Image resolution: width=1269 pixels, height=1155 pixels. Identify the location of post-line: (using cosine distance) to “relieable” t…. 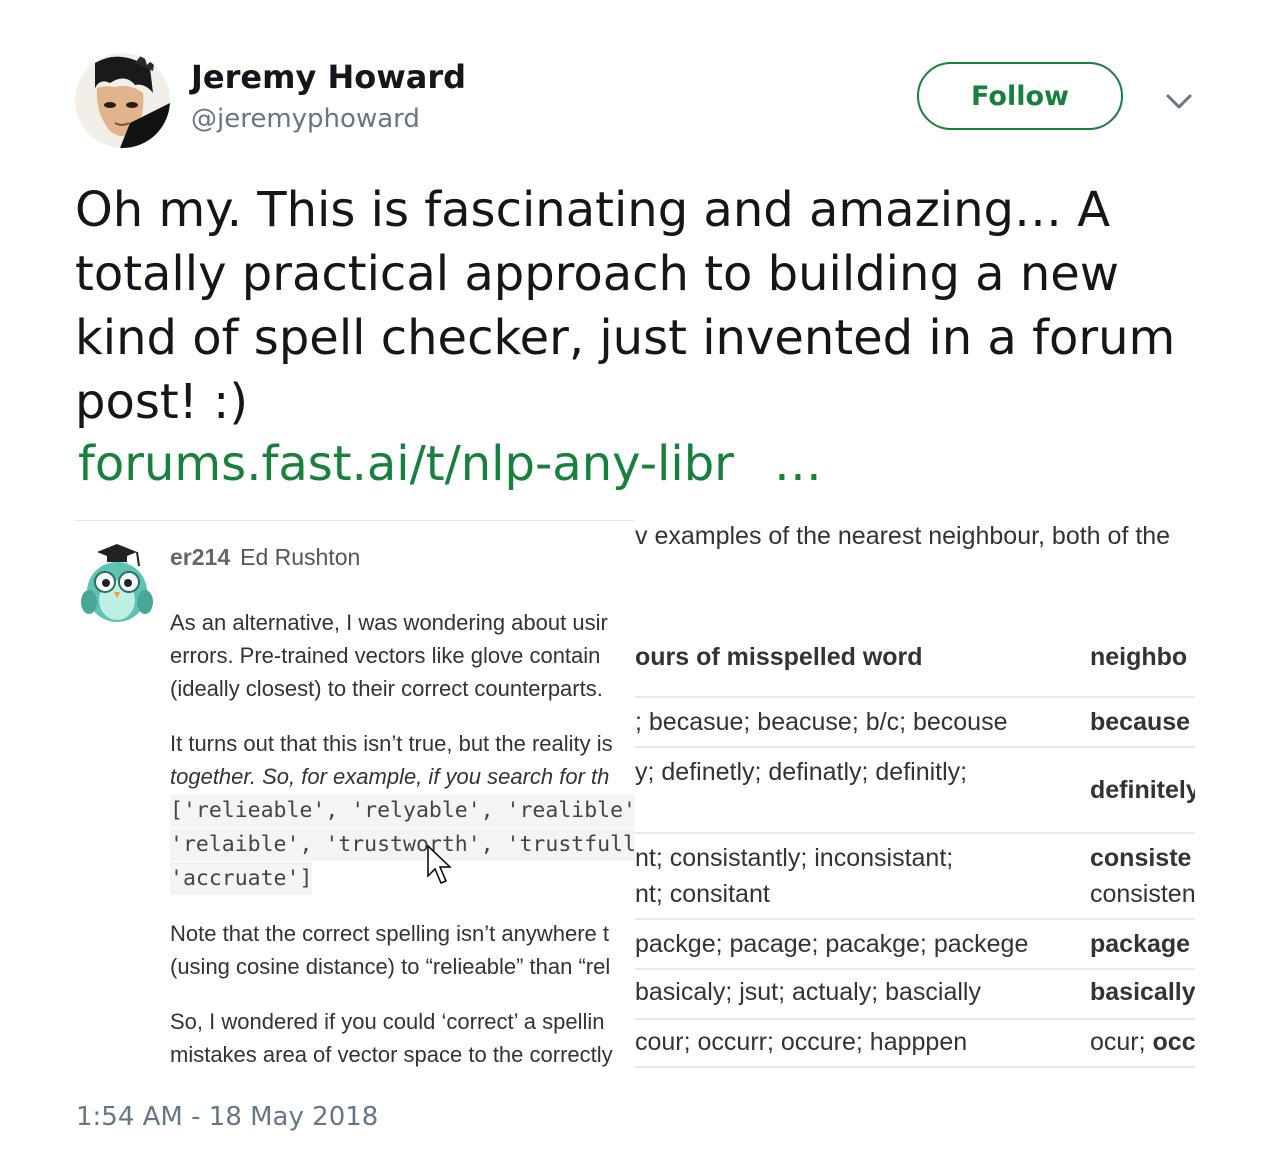
(390, 966).